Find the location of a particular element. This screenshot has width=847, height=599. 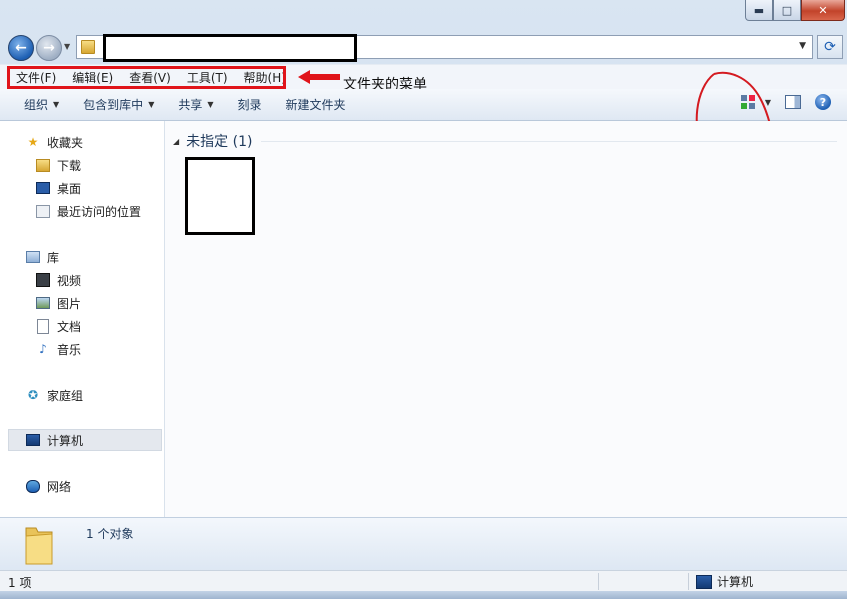

nav-libraries-label: 库 is located at coordinates (53, 257).